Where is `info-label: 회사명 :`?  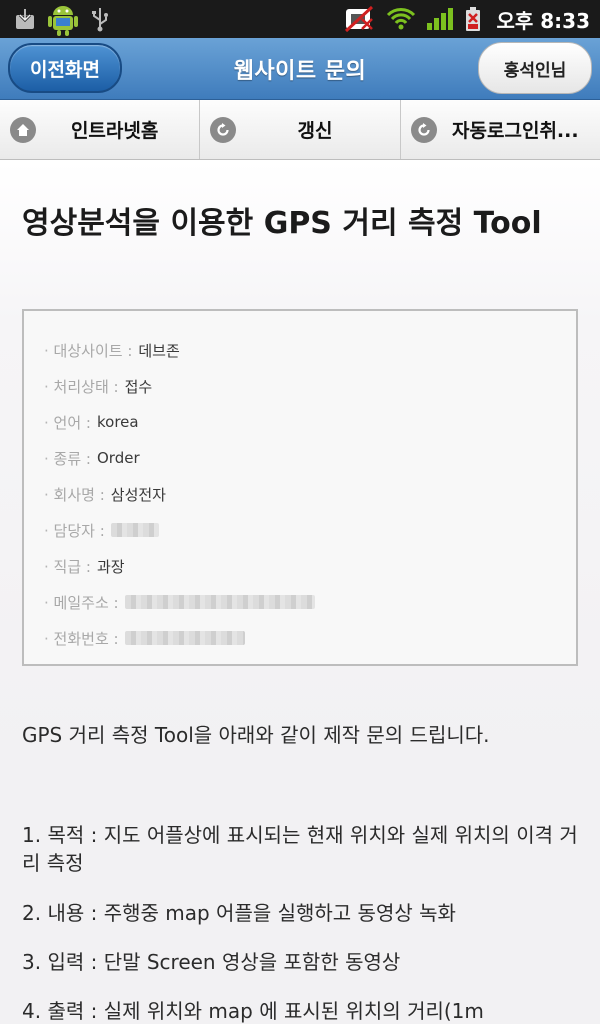
info-label: 회사명 : is located at coordinates (74, 494).